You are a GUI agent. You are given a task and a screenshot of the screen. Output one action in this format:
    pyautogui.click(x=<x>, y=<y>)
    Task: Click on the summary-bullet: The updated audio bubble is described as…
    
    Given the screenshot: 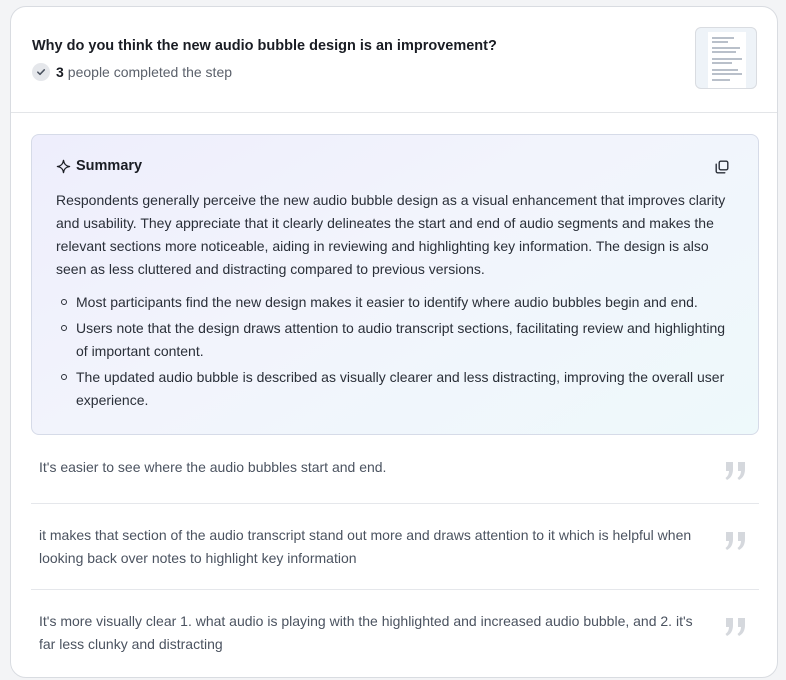 What is the action you would take?
    pyautogui.click(x=394, y=389)
    